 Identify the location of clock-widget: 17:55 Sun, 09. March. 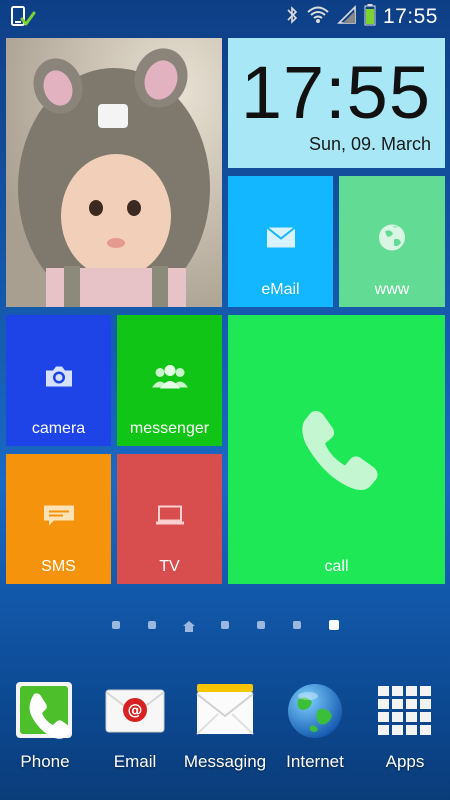
(336, 103).